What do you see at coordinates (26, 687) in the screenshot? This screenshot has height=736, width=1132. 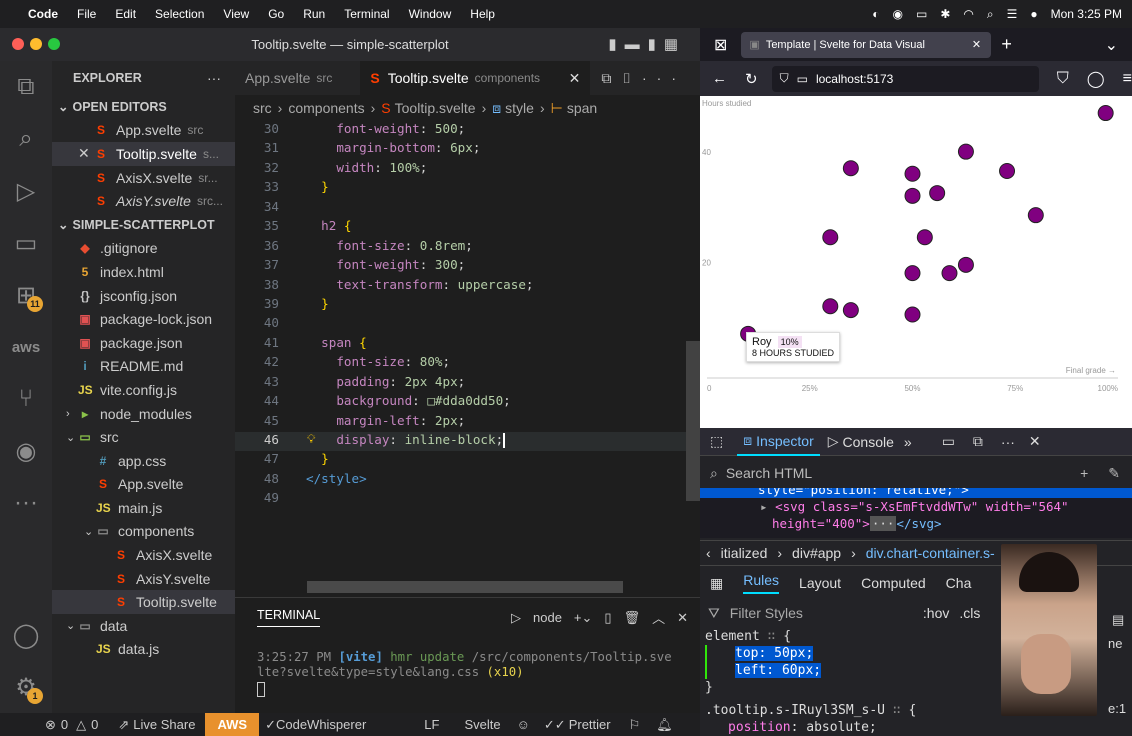 I see `manage-gear-icon: ⚙ 1` at bounding box center [26, 687].